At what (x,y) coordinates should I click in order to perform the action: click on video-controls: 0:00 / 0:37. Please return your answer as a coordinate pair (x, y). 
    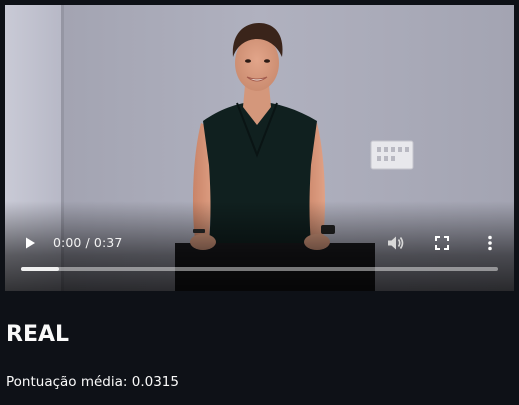
    Looking at the image, I should click on (259, 243).